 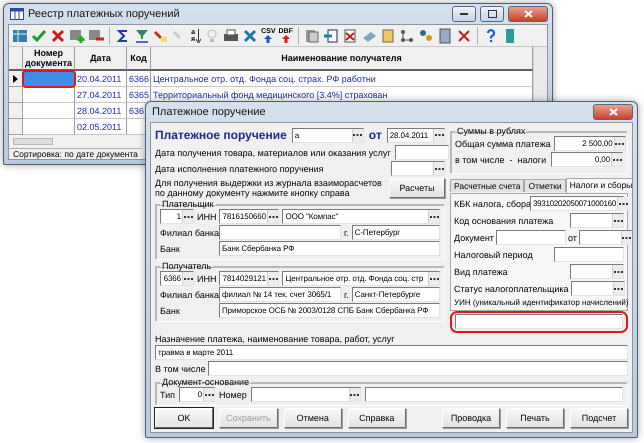 I want to click on dialog-button: Отмена, so click(x=313, y=418).